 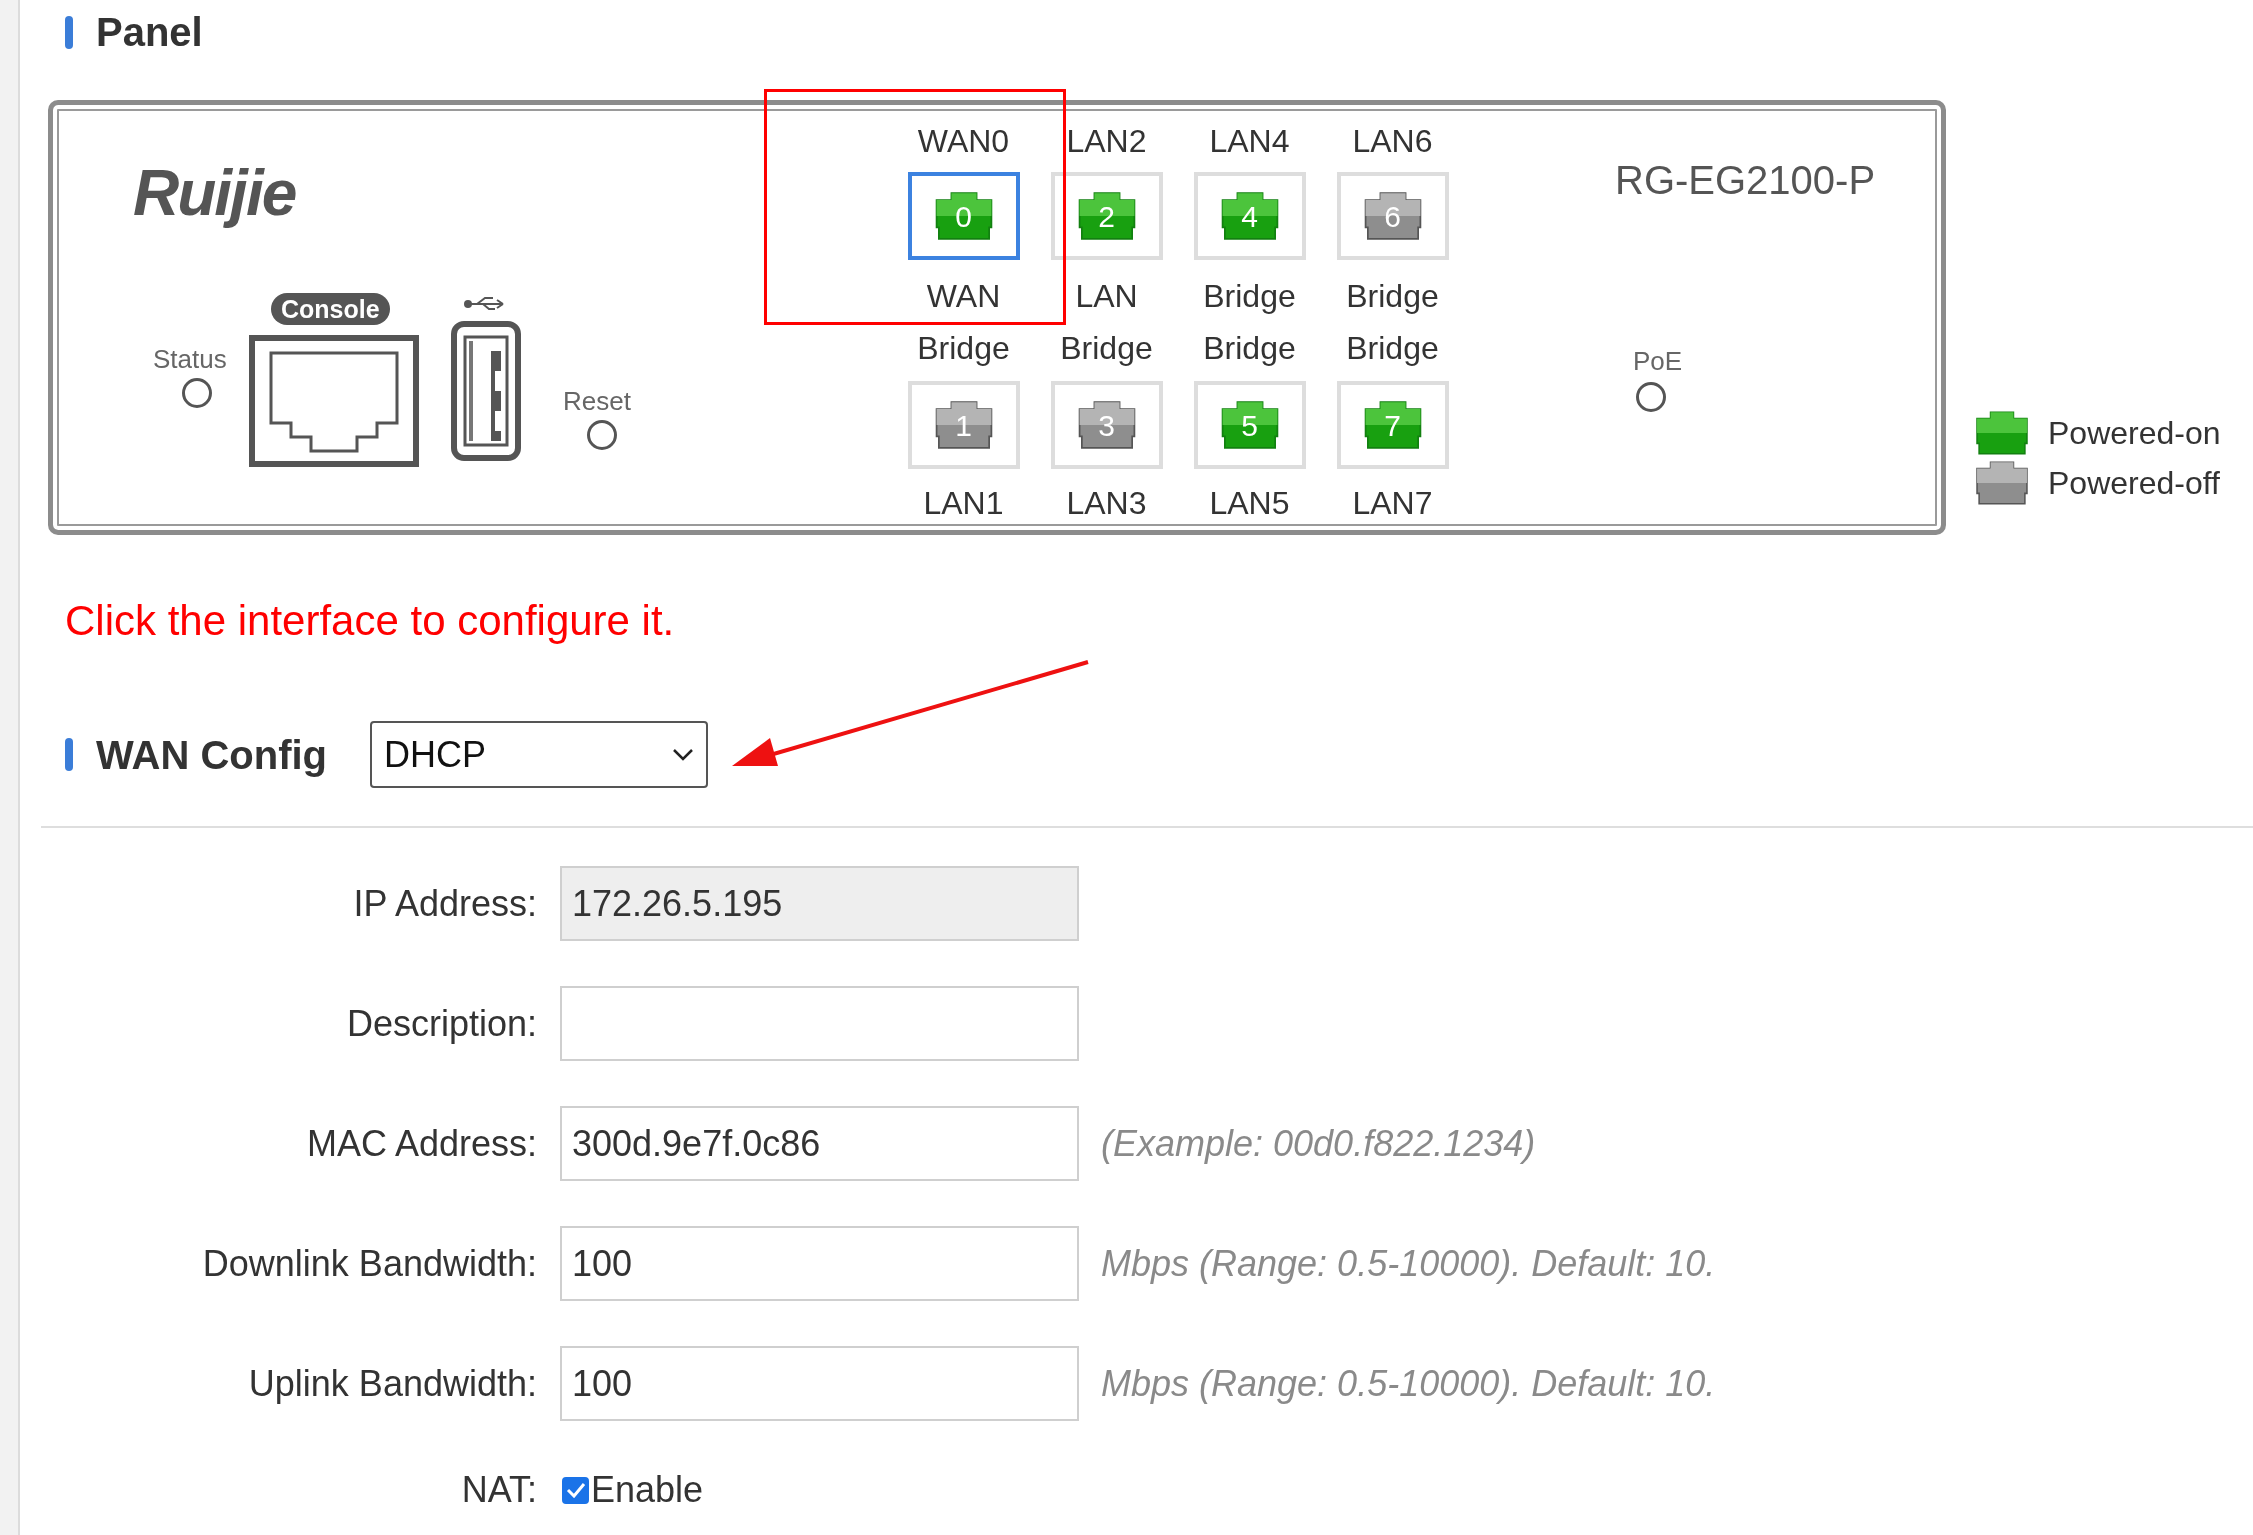 I want to click on field-label: IP Address:, so click(x=444, y=903).